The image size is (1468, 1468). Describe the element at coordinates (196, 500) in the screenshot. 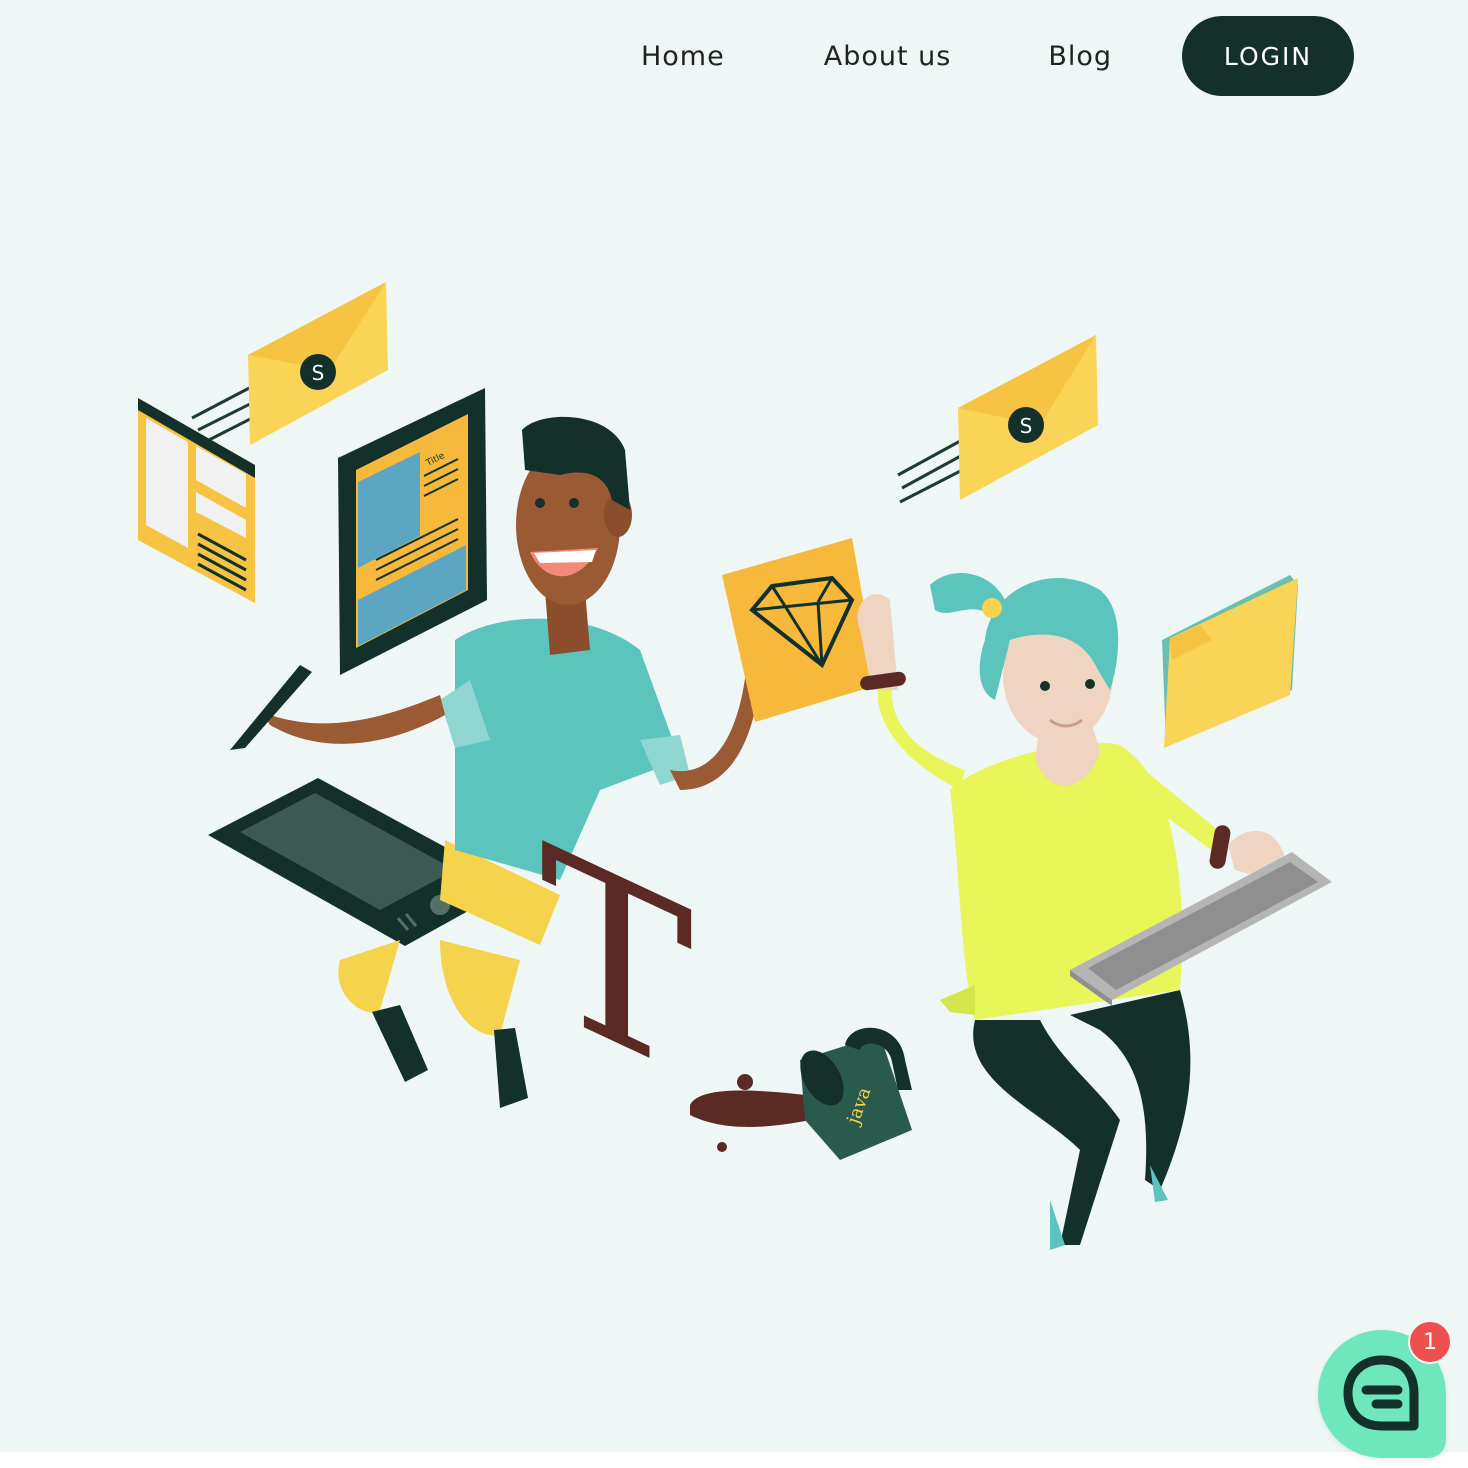

I see `webpage-layout-icon` at that location.